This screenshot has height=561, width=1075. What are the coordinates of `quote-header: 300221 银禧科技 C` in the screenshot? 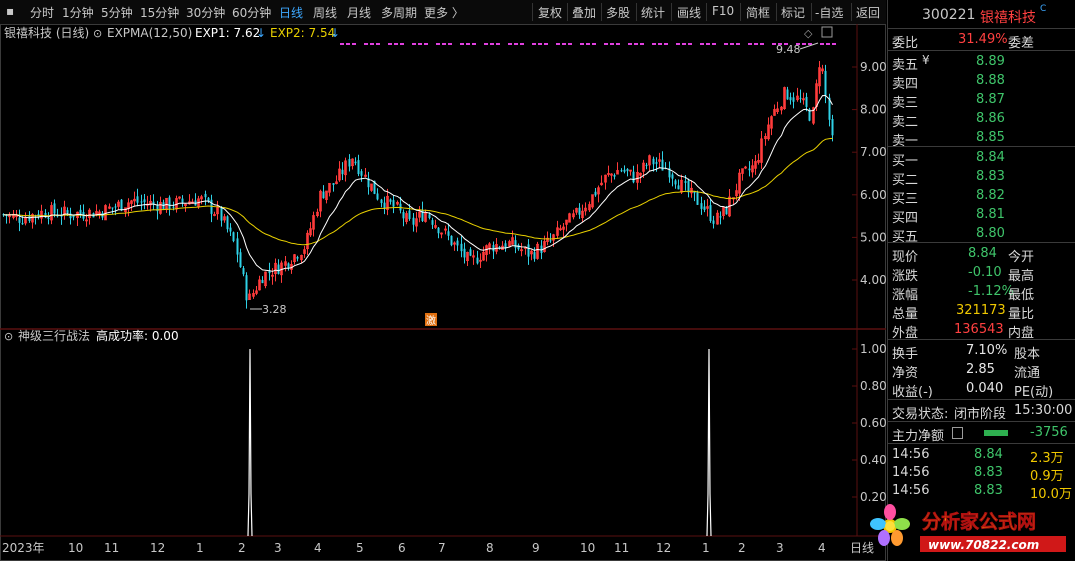 It's located at (981, 16).